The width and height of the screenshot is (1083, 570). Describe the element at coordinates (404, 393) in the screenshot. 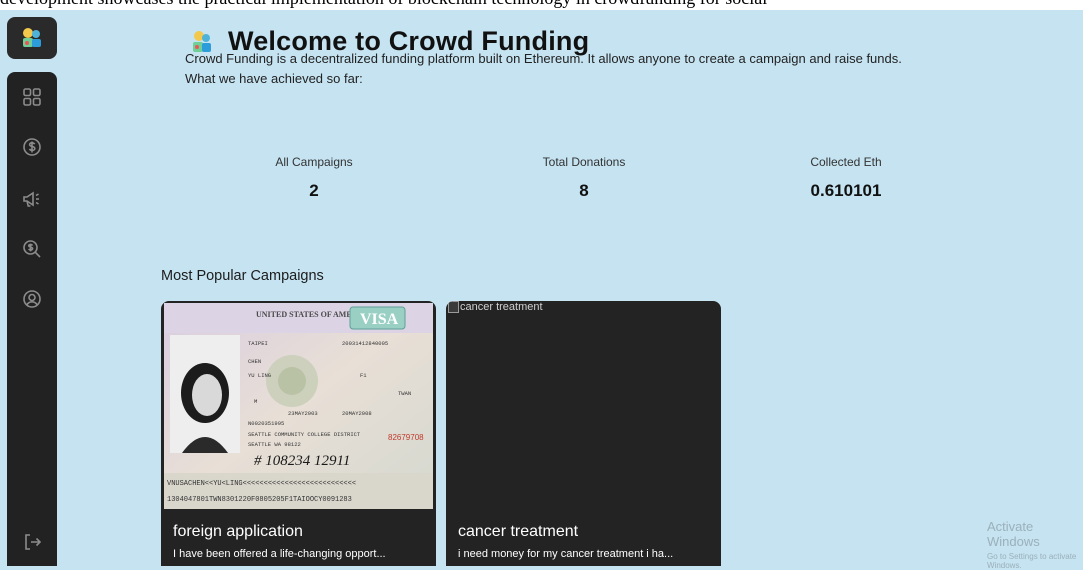

I see `visa-nationality: TWAN` at that location.